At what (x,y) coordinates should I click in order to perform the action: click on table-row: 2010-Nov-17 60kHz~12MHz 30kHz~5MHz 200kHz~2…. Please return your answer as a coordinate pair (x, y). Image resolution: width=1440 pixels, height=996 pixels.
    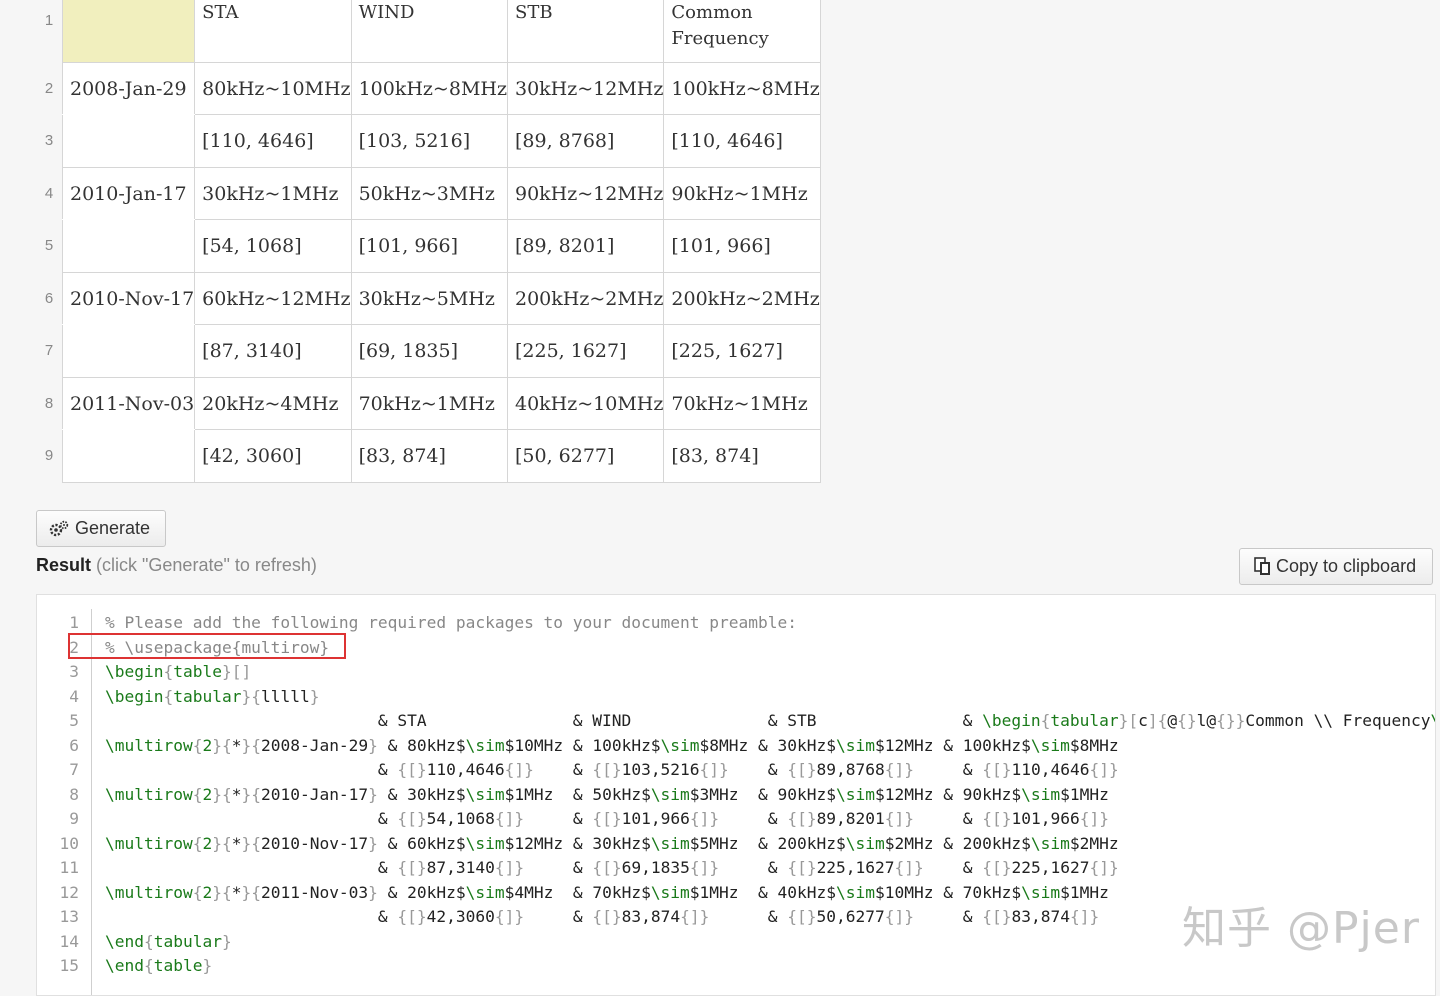
    Looking at the image, I should click on (441, 298).